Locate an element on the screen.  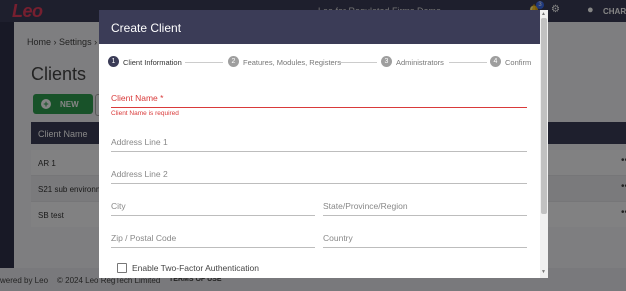
client-name-label: Client Name * is located at coordinates (137, 98).